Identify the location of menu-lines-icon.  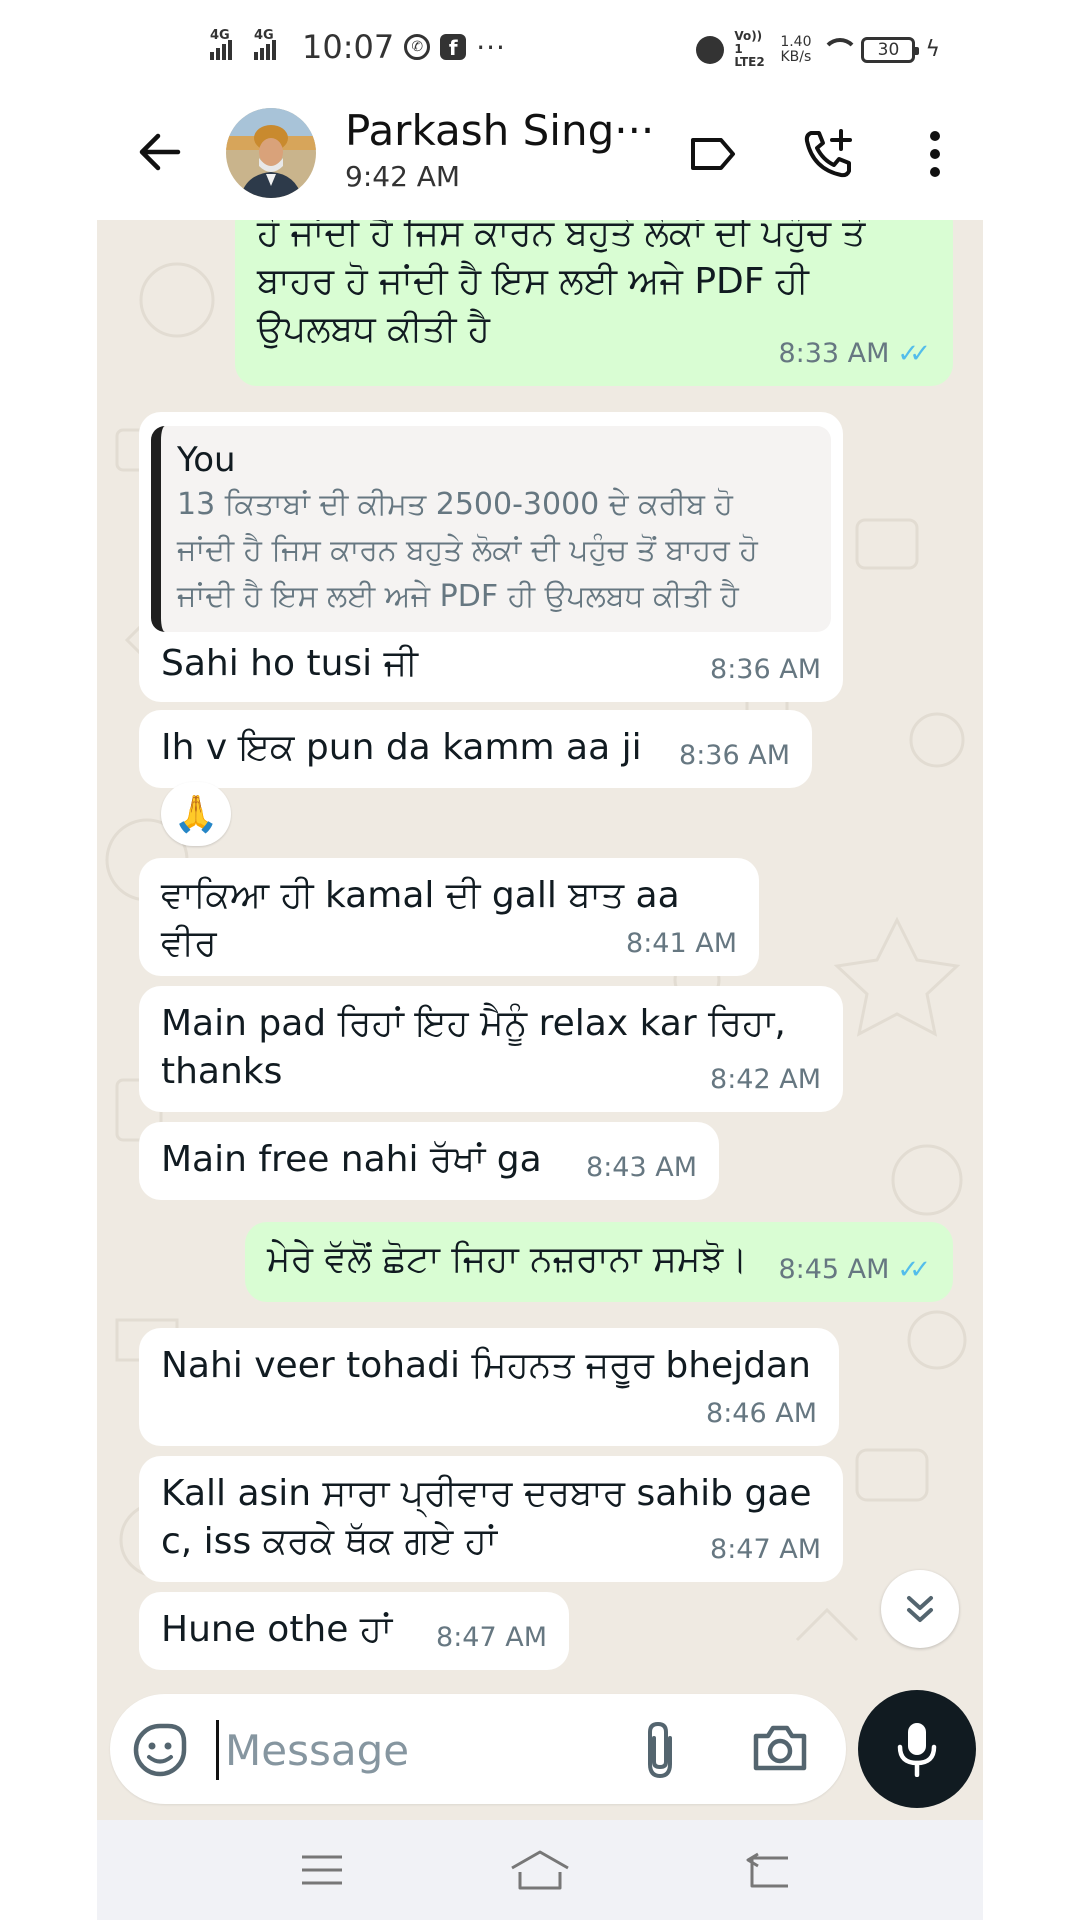
(322, 1870).